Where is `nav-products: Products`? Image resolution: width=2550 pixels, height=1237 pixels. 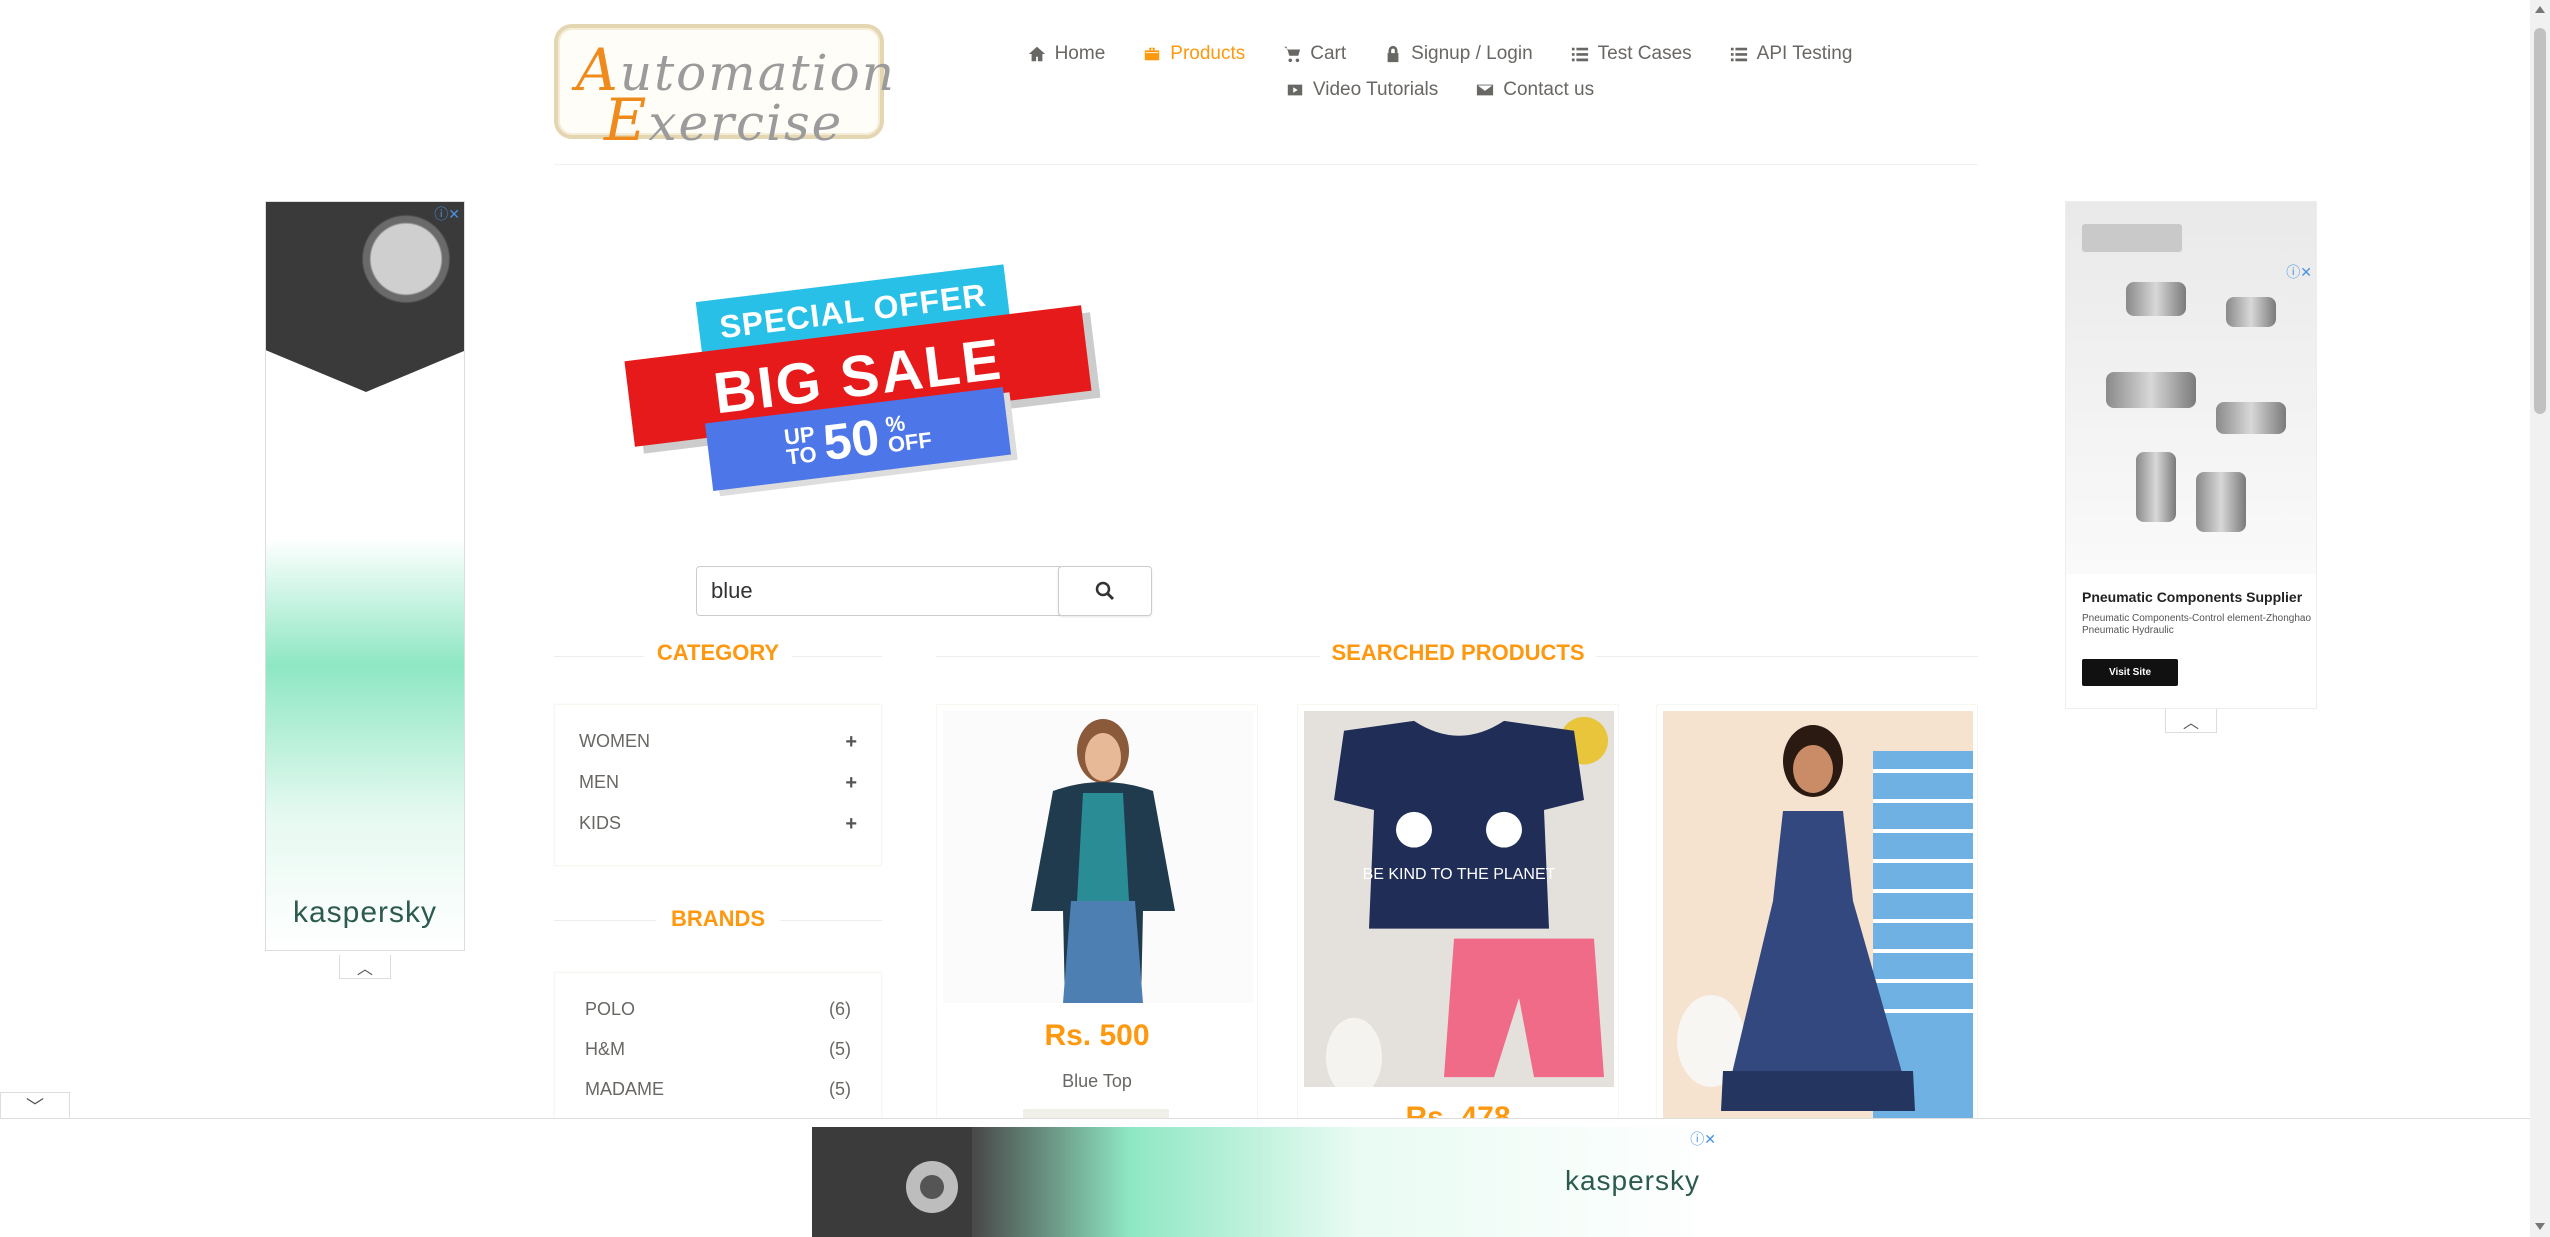 nav-products: Products is located at coordinates (1194, 54).